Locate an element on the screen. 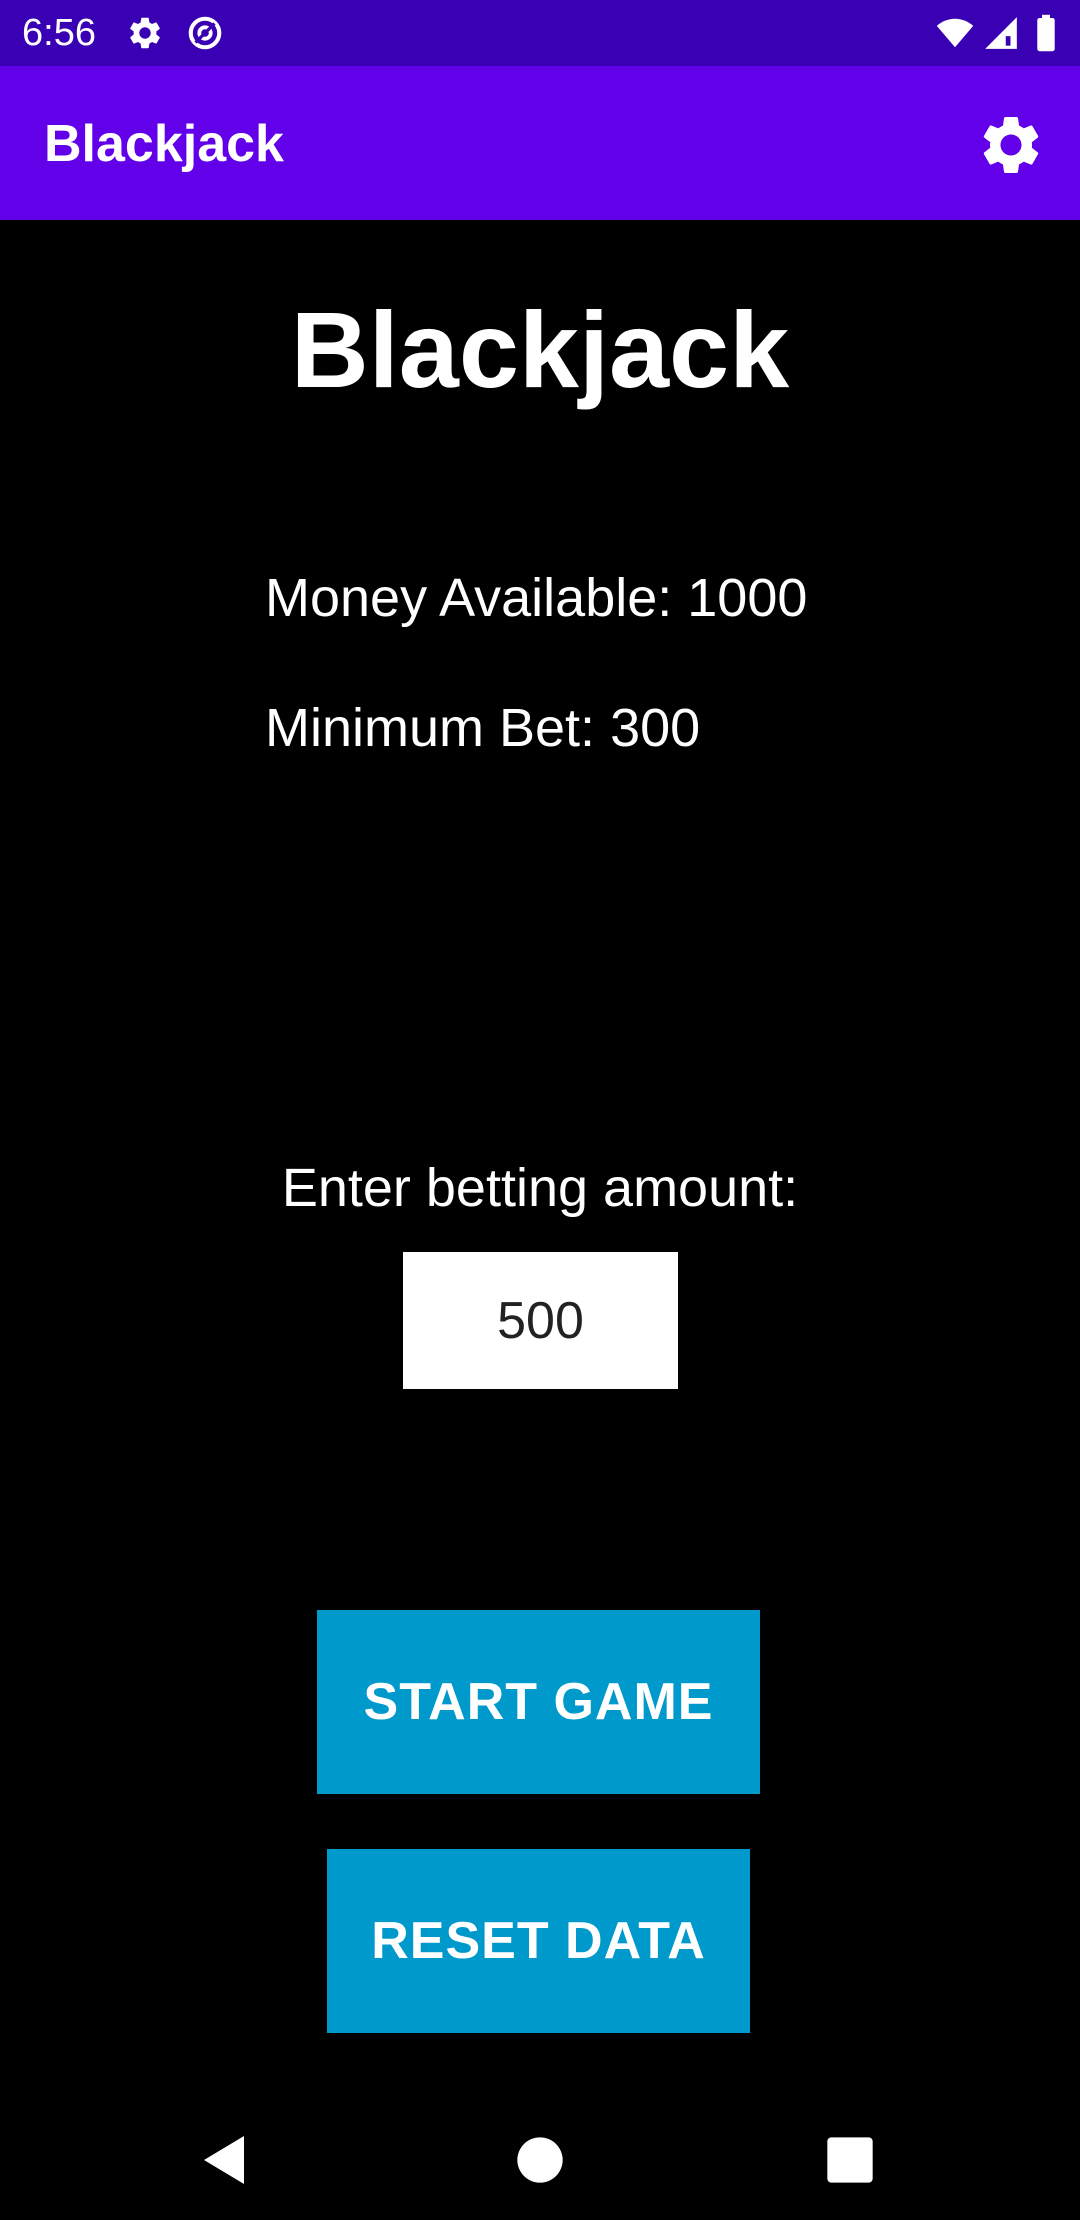  navigation-bar is located at coordinates (540, 2160).